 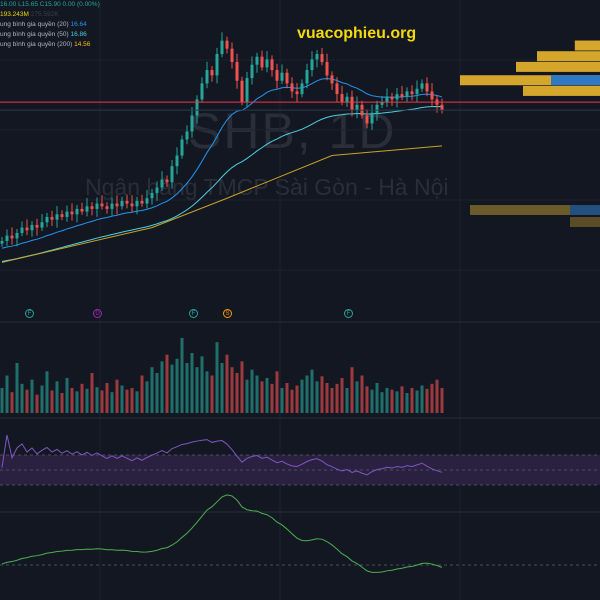 What do you see at coordinates (222, 204) in the screenshot?
I see `ma200-line` at bounding box center [222, 204].